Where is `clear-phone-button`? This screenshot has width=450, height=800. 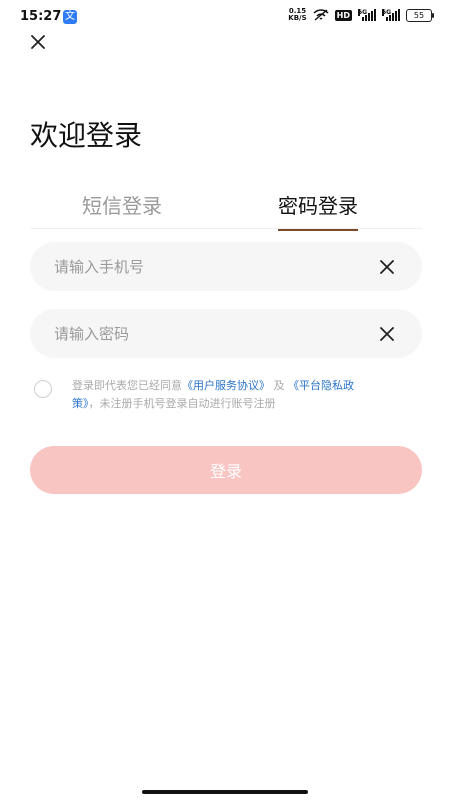 clear-phone-button is located at coordinates (387, 267).